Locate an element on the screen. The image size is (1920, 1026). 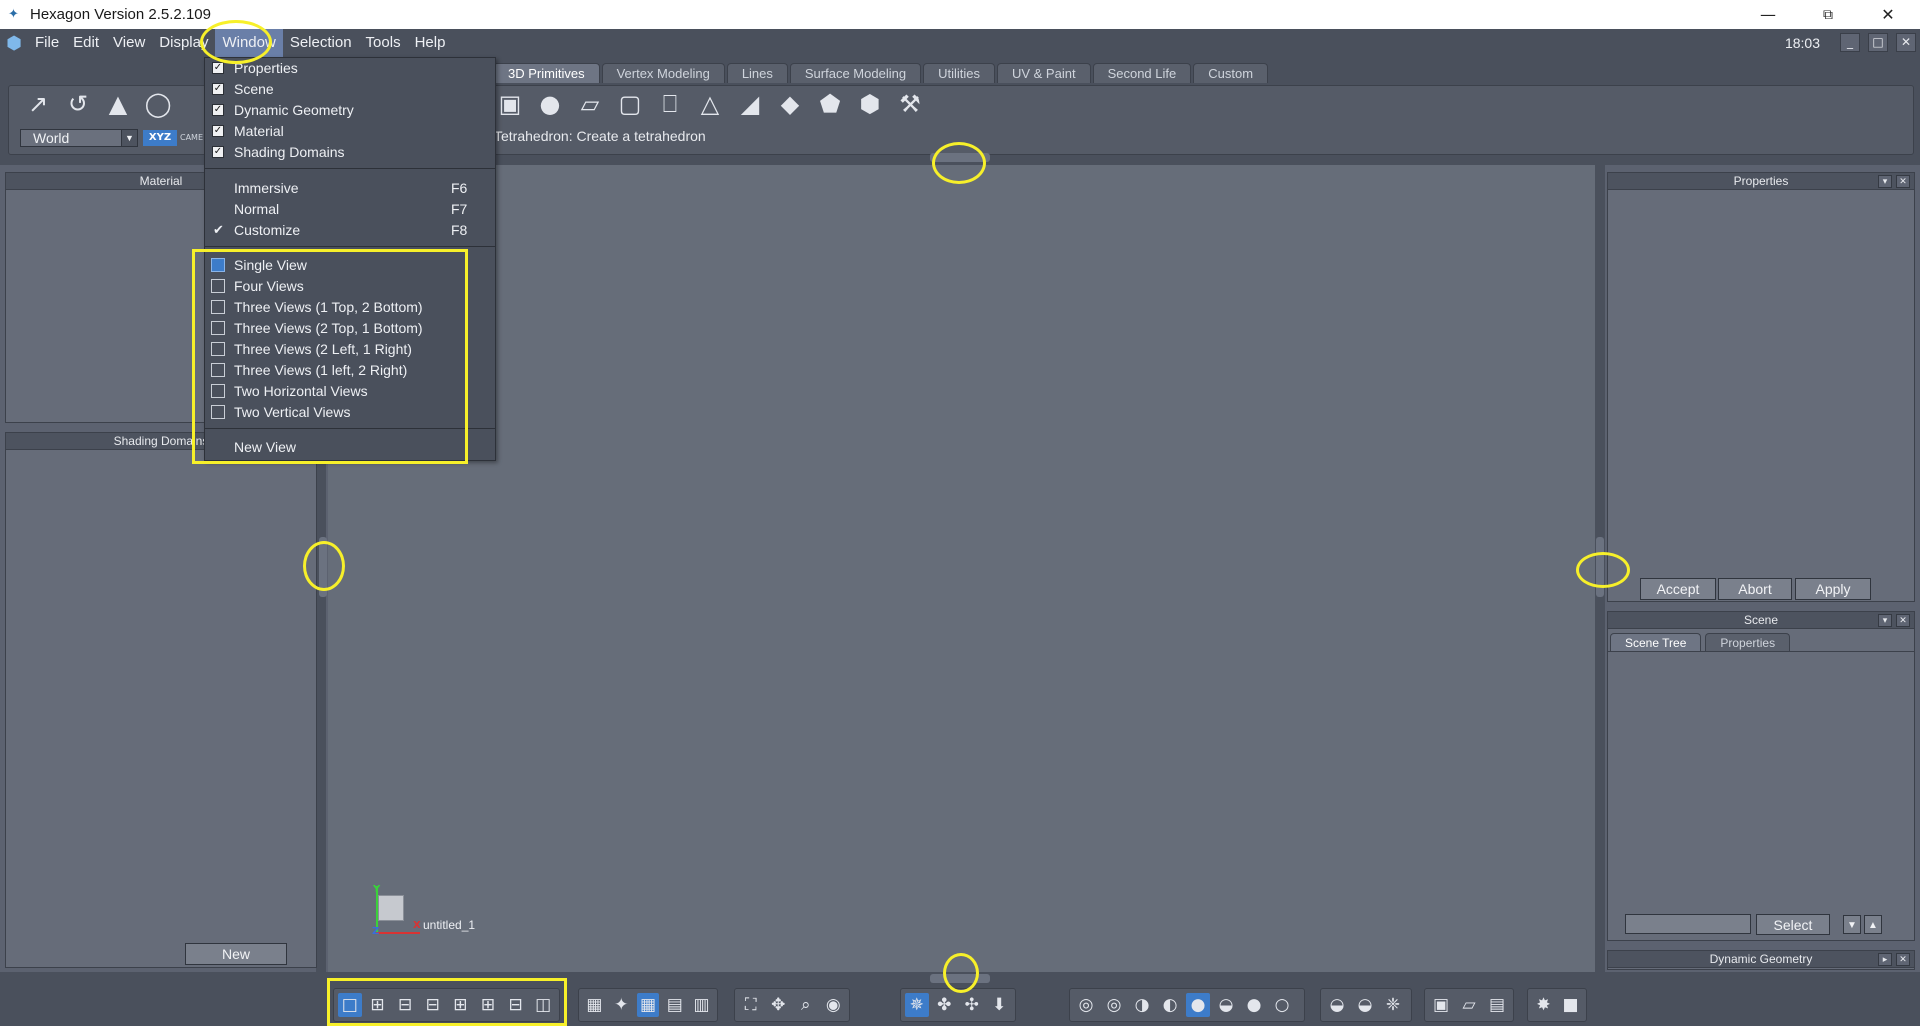
universal-manipulator-icon: ✵ is located at coordinates (917, 1005).